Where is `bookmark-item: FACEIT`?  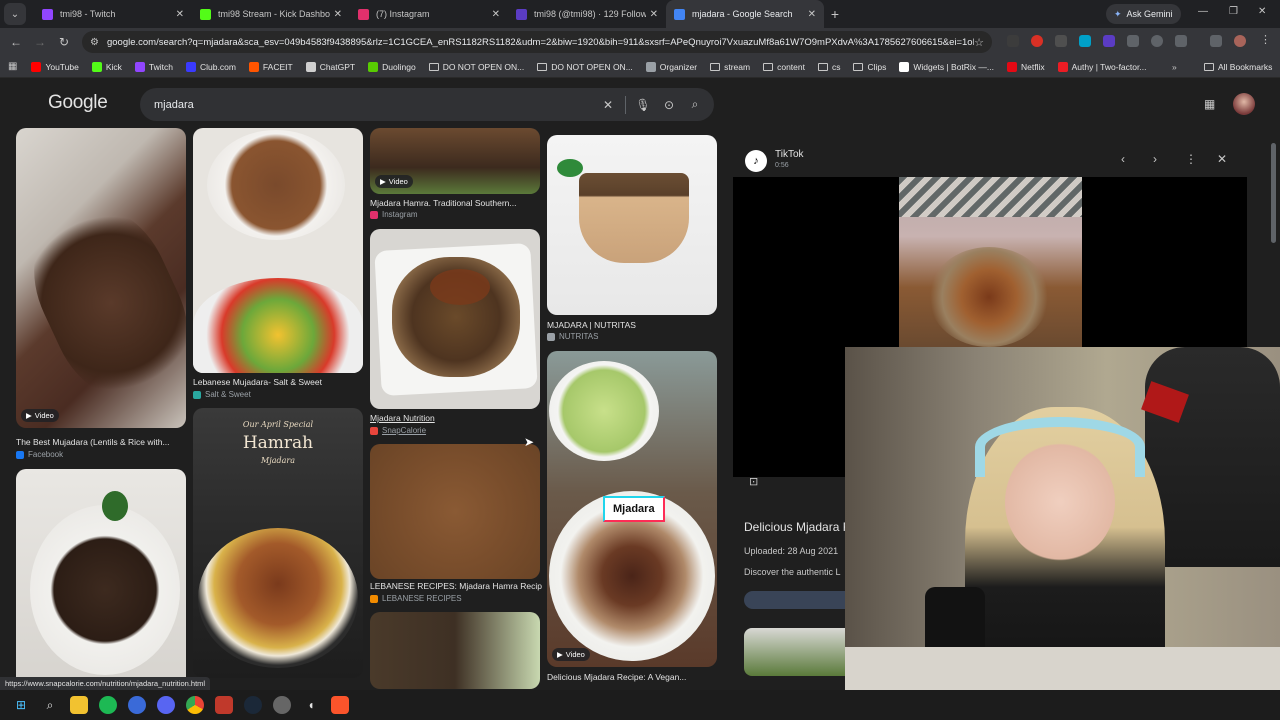 bookmark-item: FACEIT is located at coordinates (270, 66).